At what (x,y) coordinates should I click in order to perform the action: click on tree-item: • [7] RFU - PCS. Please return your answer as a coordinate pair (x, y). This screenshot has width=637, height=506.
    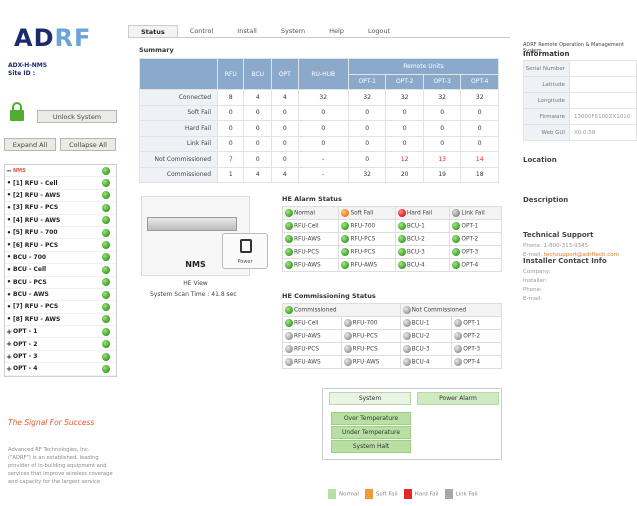
    Looking at the image, I should click on (60, 307).